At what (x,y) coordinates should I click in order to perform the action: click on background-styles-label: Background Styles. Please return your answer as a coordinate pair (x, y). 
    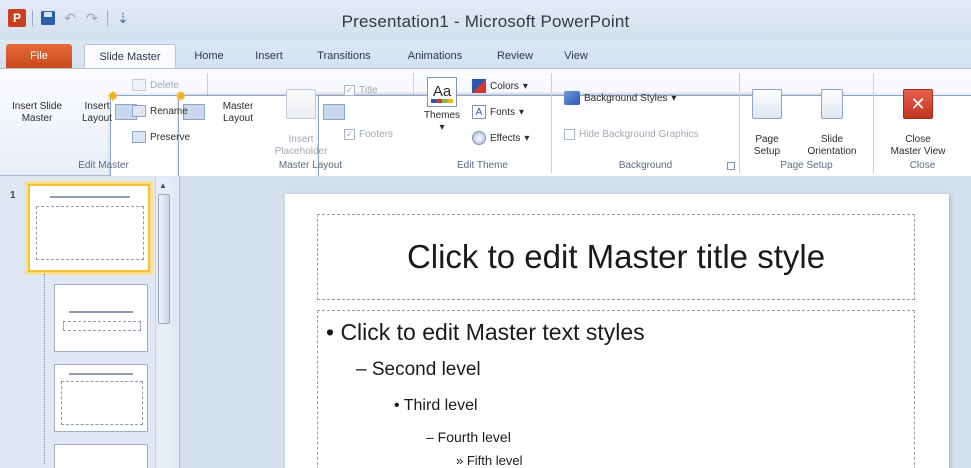
    Looking at the image, I should click on (626, 98).